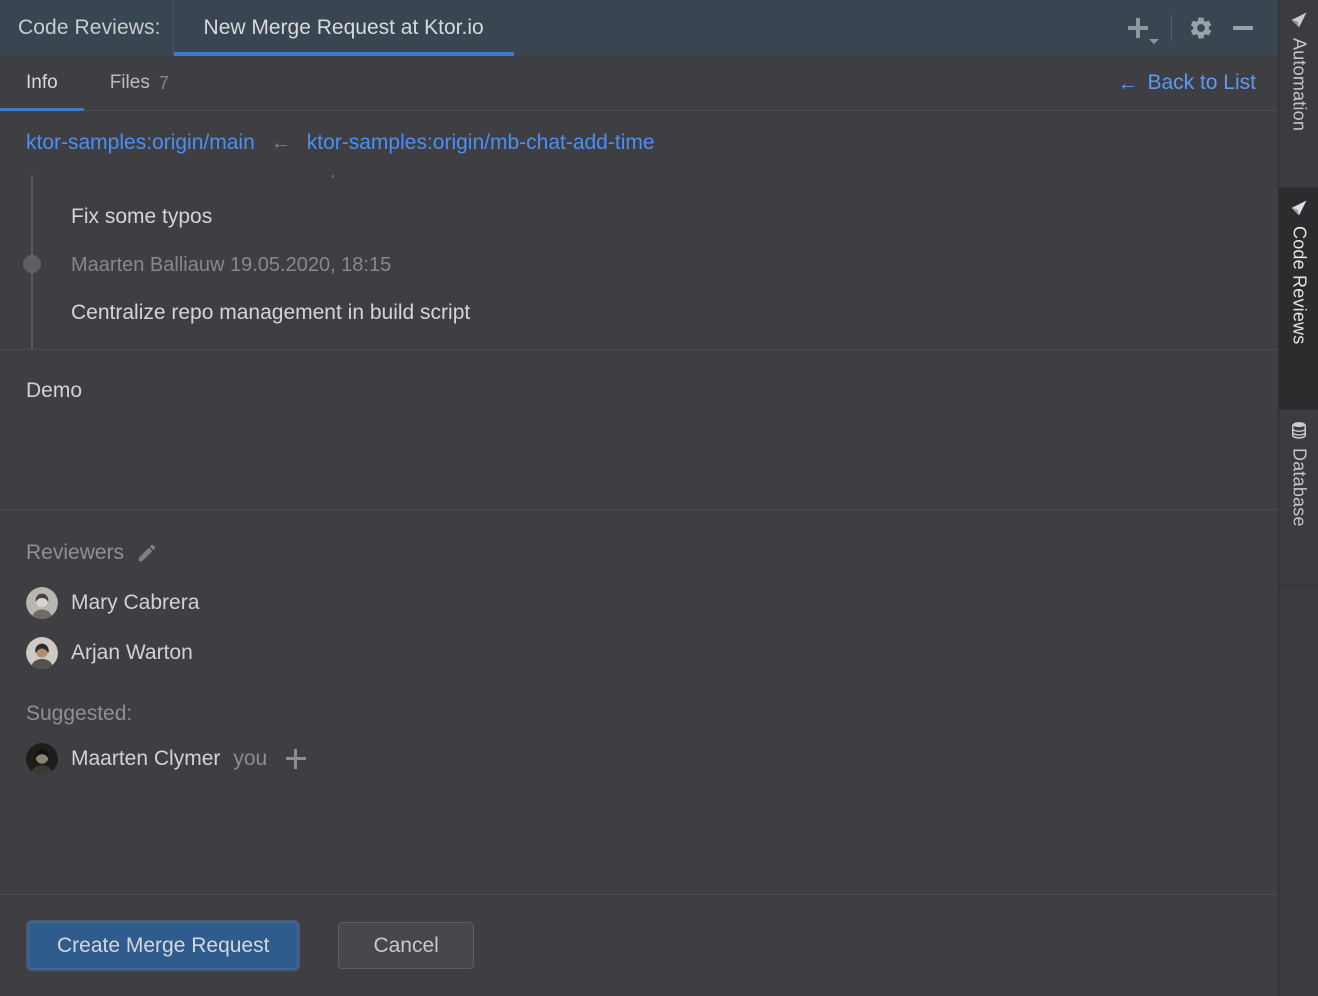 Image resolution: width=1318 pixels, height=996 pixels. Describe the element at coordinates (75, 552) in the screenshot. I see `reviewers-label: Reviewers` at that location.